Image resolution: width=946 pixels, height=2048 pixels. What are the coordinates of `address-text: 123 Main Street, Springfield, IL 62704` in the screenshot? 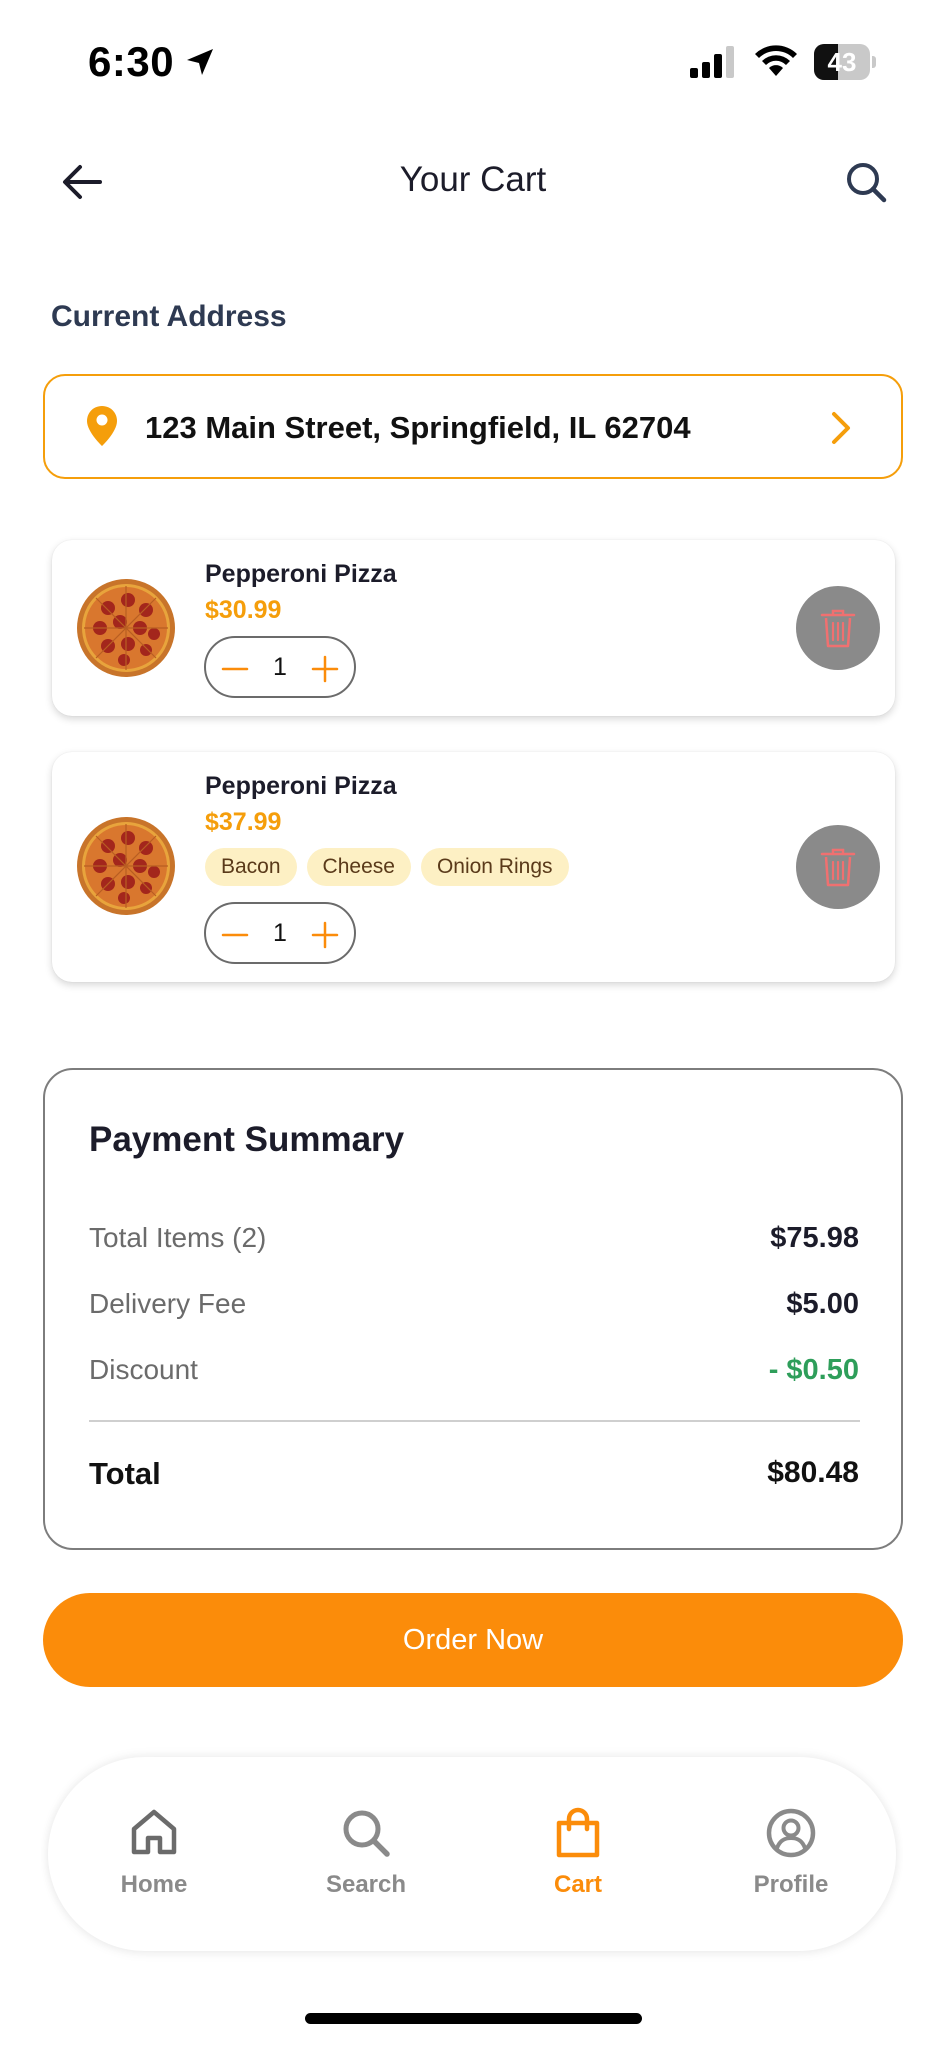 It's located at (418, 427).